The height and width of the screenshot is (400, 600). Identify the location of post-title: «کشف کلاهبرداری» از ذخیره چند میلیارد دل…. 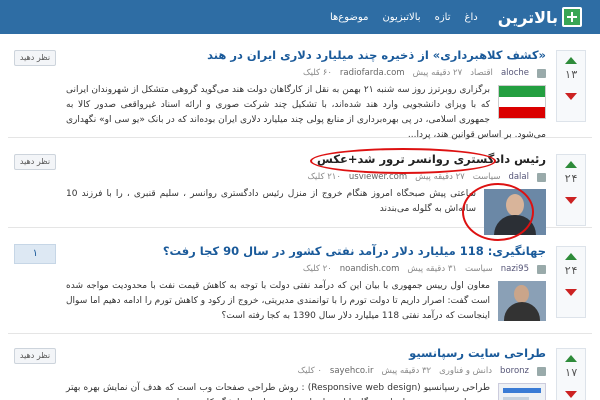
(306, 55).